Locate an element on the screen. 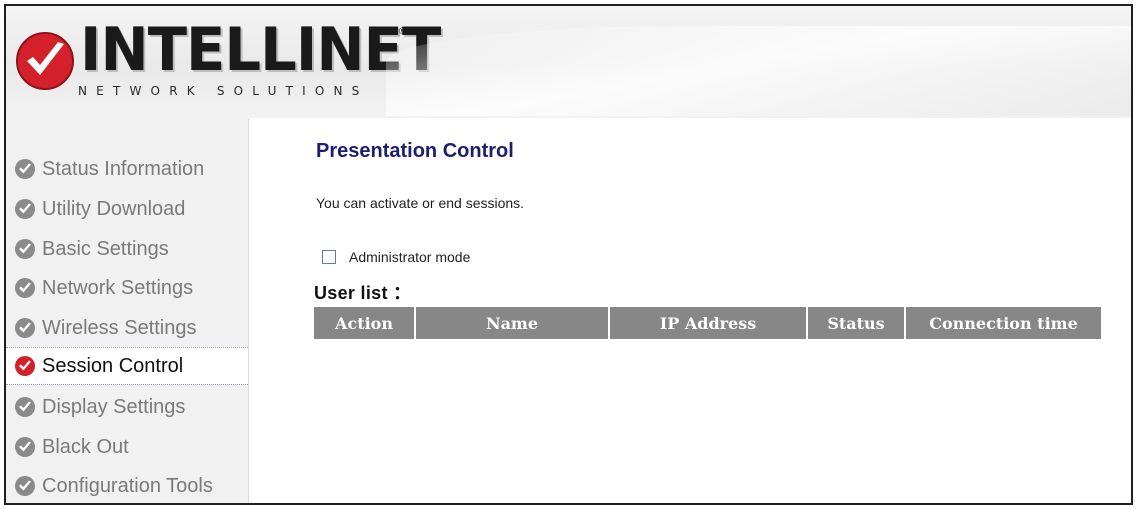 The width and height of the screenshot is (1137, 509). column-header-name: Name is located at coordinates (512, 323).